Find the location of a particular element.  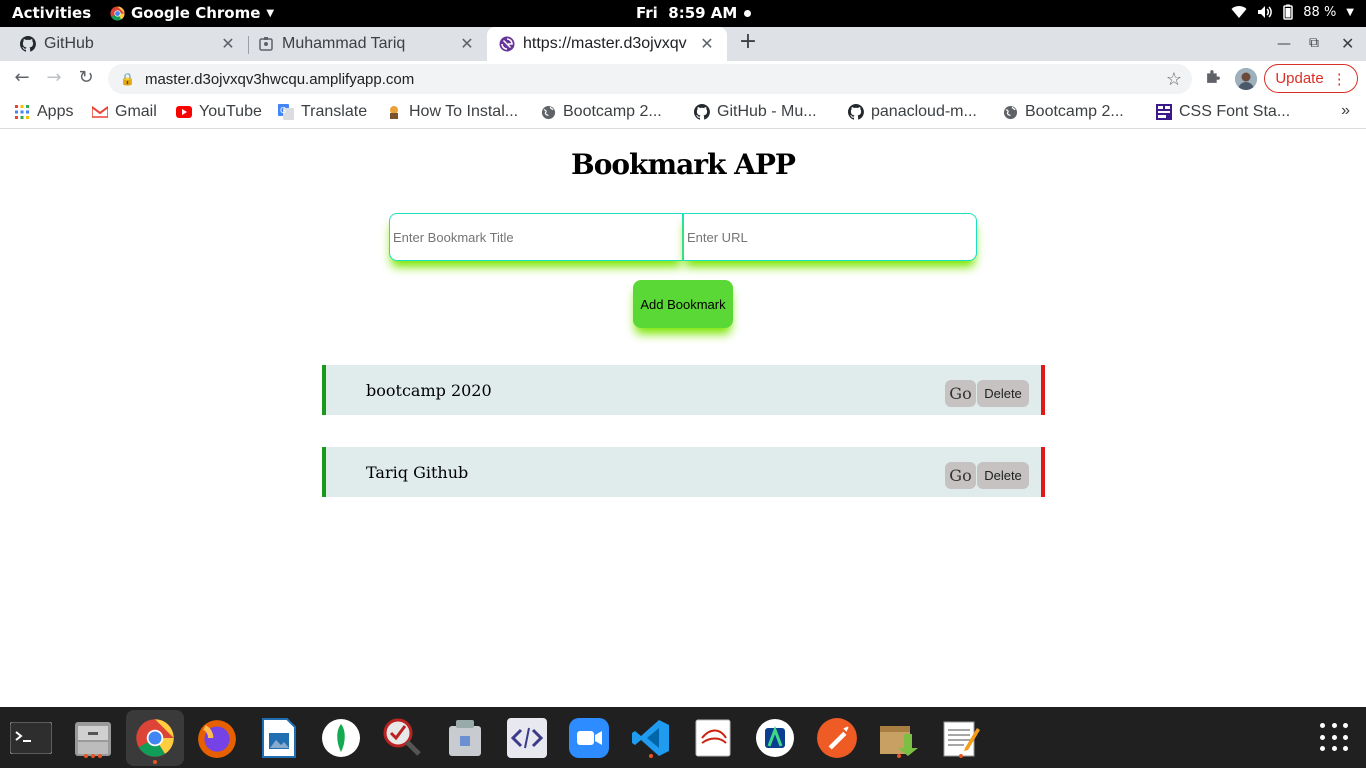

files-icon is located at coordinates (93, 738).